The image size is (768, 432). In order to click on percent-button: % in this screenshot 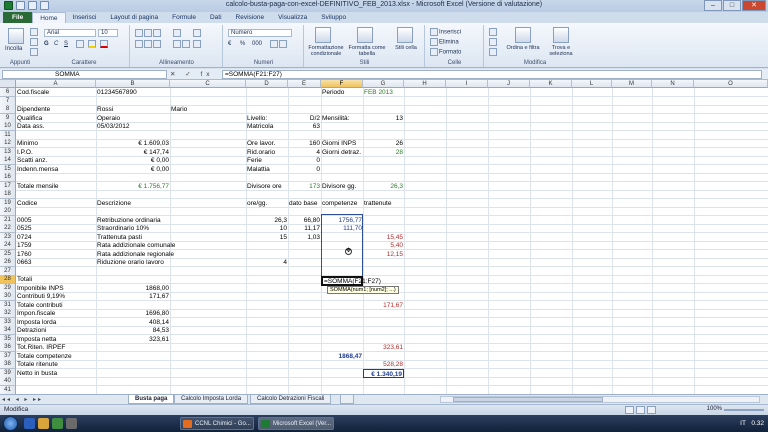, I will do `click(242, 44)`.